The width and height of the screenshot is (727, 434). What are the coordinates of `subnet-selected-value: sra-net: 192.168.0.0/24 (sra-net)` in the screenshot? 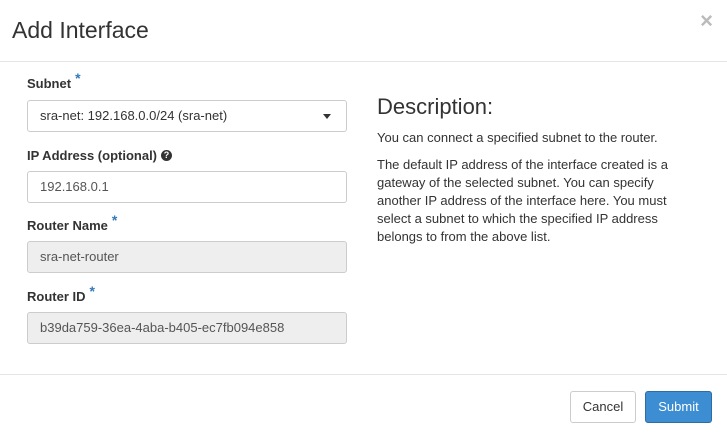 It's located at (134, 115).